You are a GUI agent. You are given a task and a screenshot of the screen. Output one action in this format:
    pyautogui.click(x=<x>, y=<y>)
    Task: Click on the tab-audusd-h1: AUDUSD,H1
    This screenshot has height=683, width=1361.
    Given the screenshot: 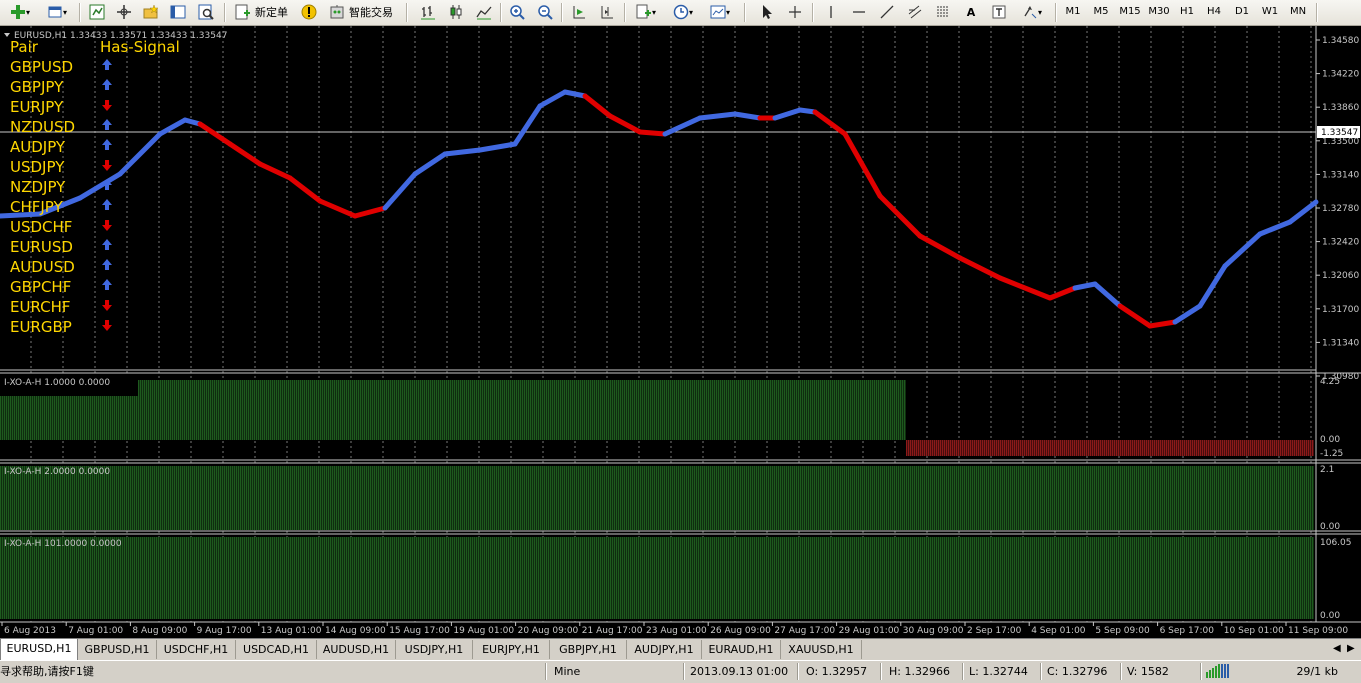 What is the action you would take?
    pyautogui.click(x=356, y=649)
    